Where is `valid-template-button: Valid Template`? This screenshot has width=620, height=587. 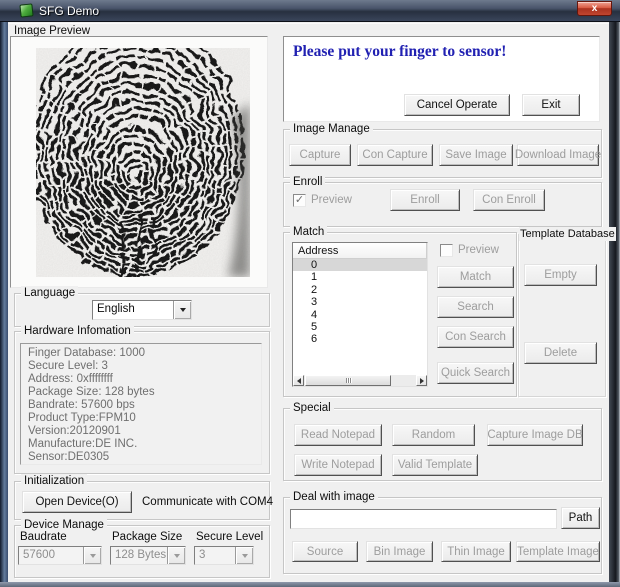
valid-template-button: Valid Template is located at coordinates (435, 465).